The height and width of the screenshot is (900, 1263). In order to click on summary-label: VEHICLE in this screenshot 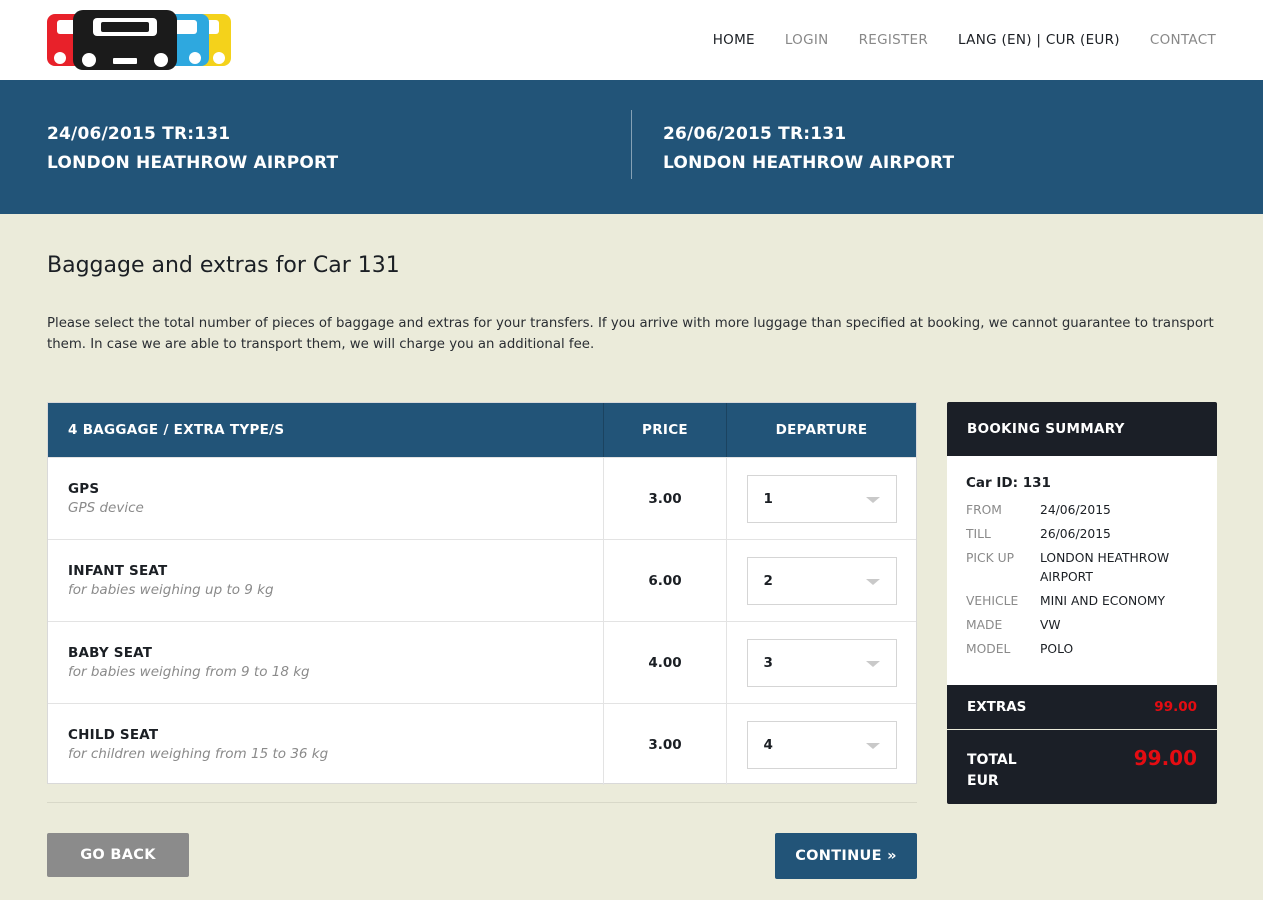, I will do `click(992, 601)`.